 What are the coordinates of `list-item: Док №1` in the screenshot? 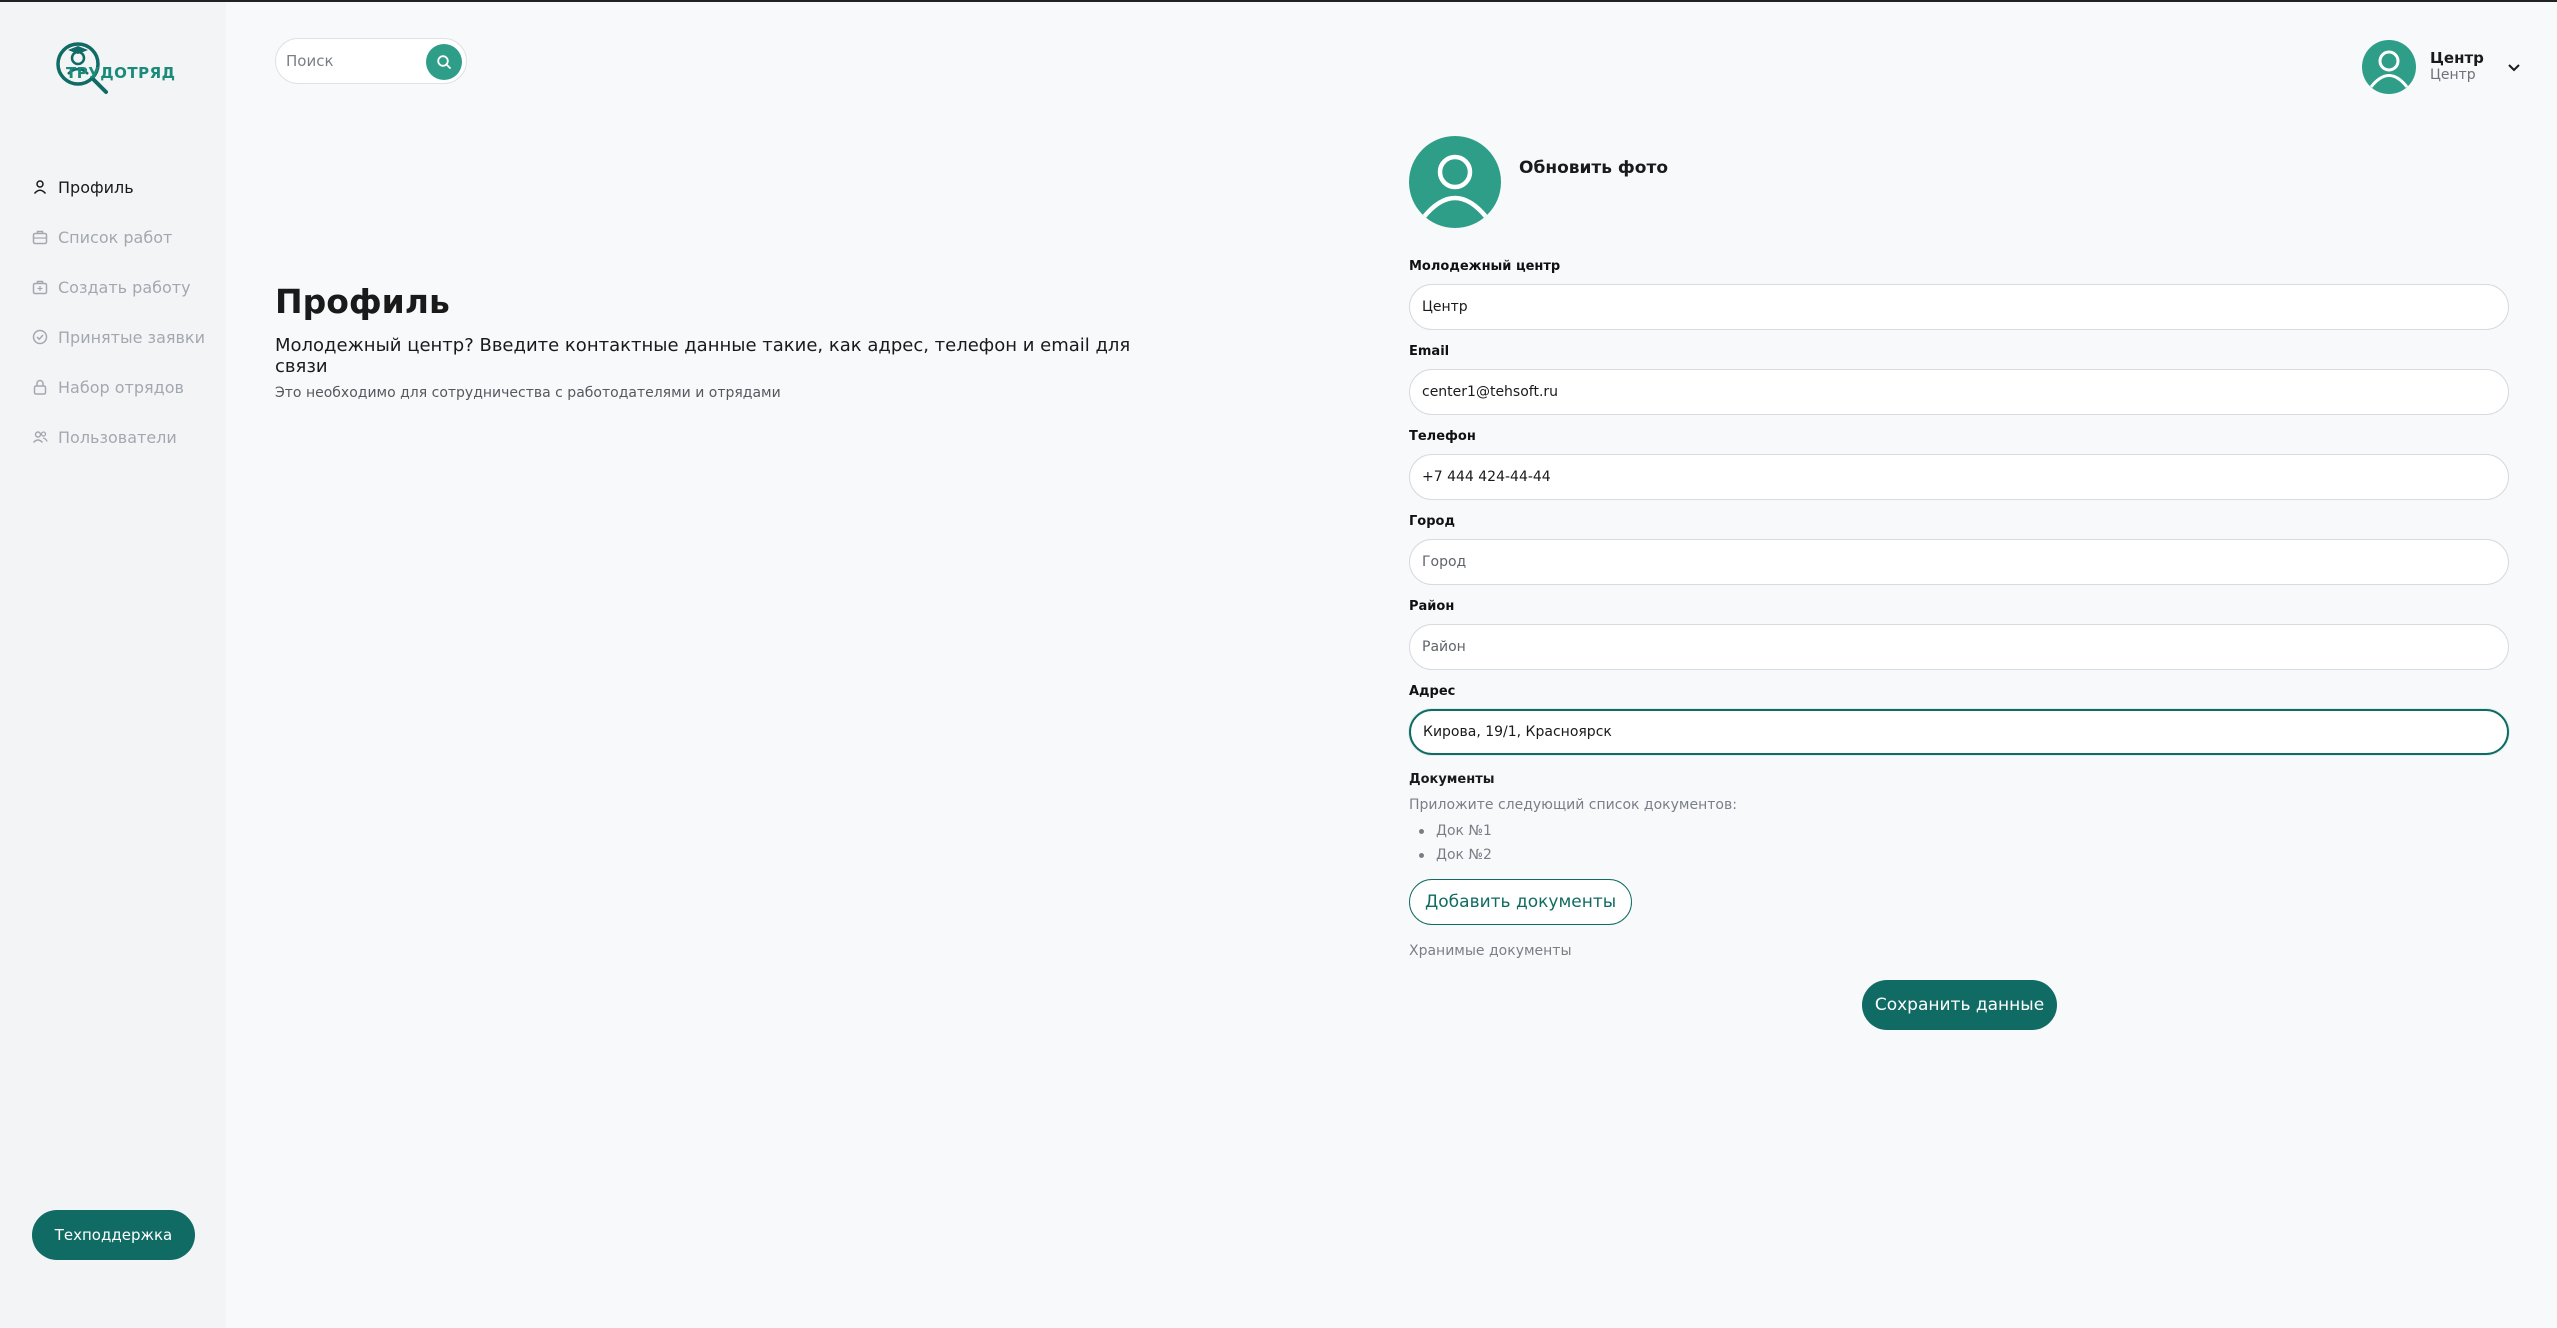 It's located at (1964, 831).